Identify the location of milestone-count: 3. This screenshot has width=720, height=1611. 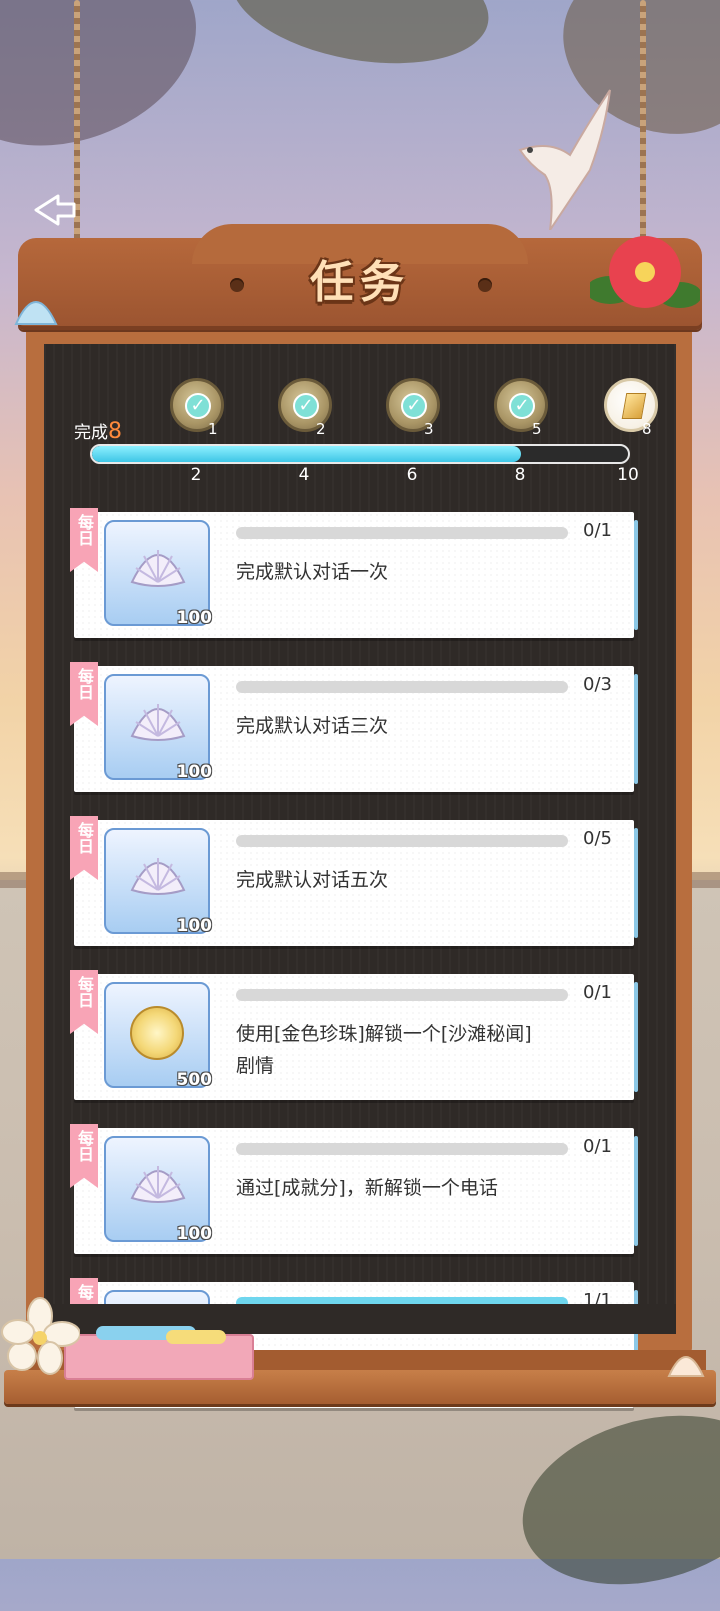
(429, 429).